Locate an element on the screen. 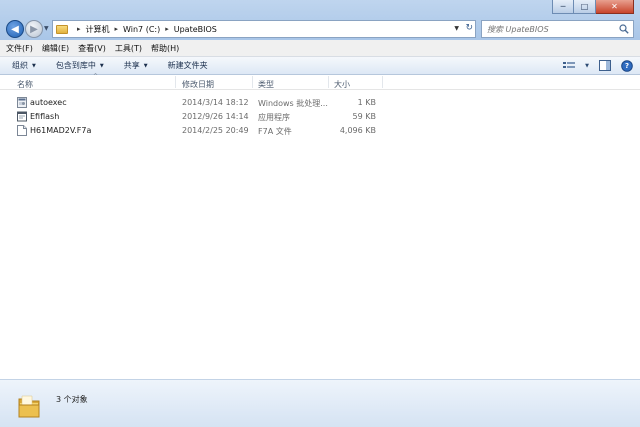 The image size is (640, 427). preview-pane-icon is located at coordinates (605, 65).